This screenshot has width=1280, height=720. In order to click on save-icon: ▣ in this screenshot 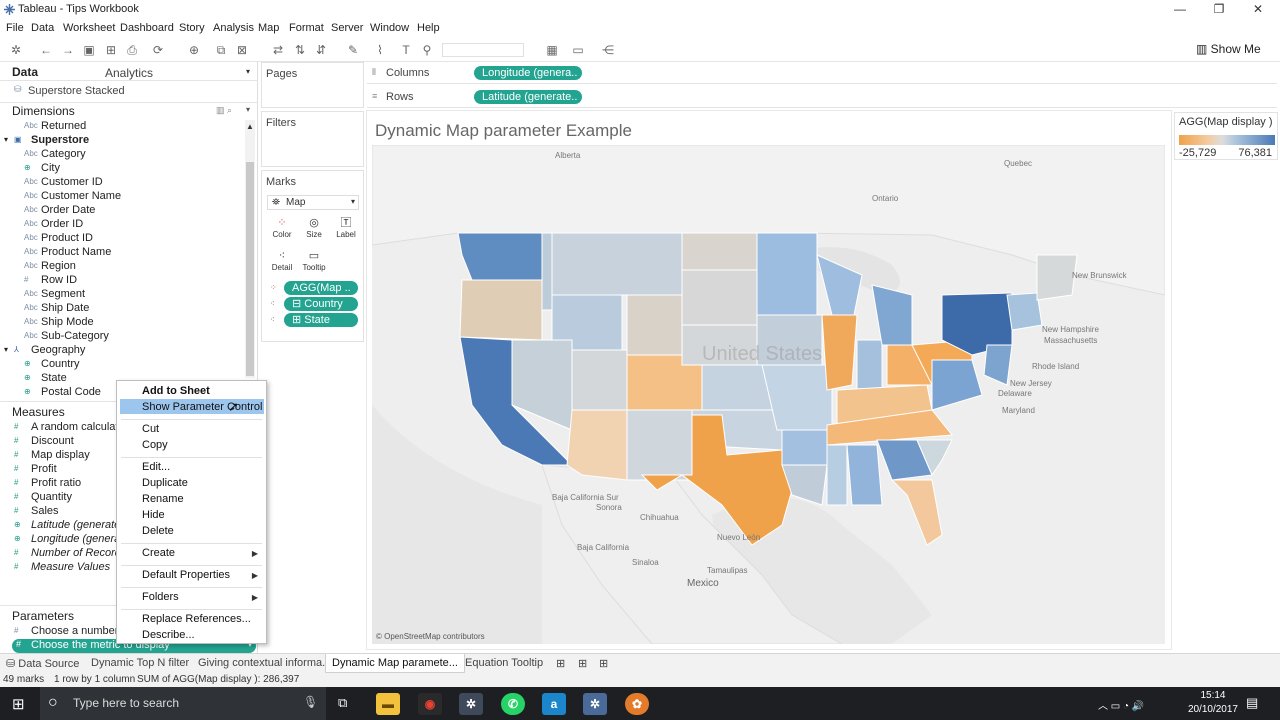, I will do `click(89, 50)`.